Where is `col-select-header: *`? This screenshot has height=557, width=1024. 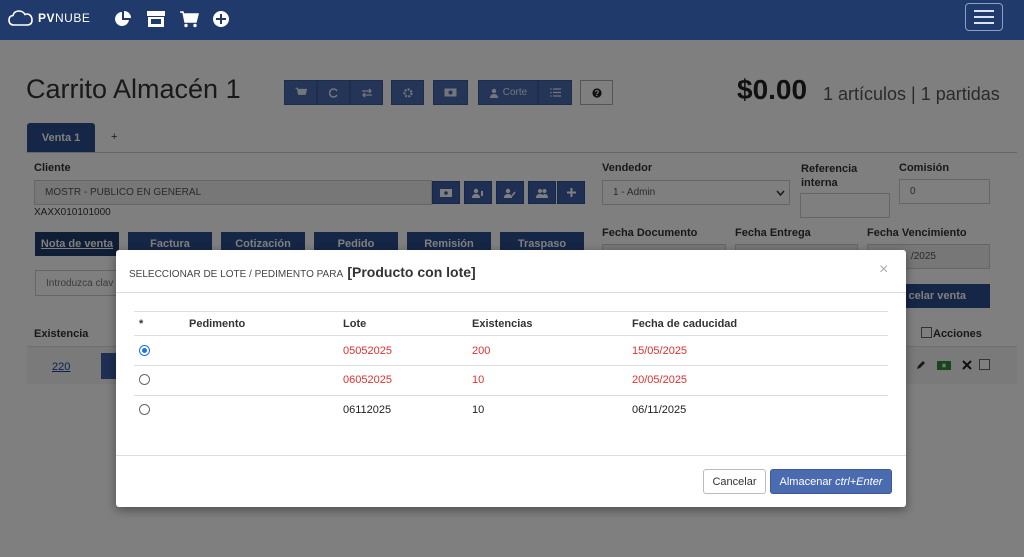 col-select-header: * is located at coordinates (141, 324).